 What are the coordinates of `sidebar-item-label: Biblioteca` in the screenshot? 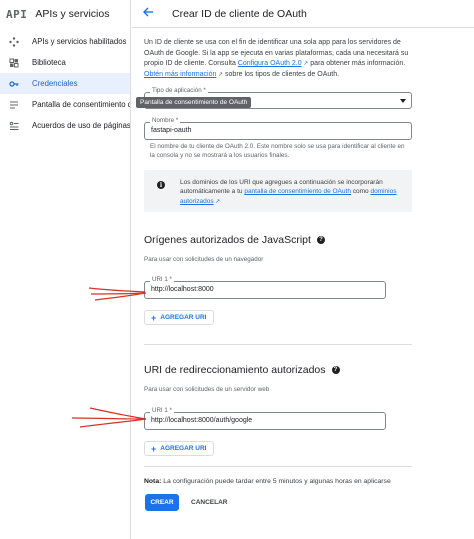 It's located at (49, 62).